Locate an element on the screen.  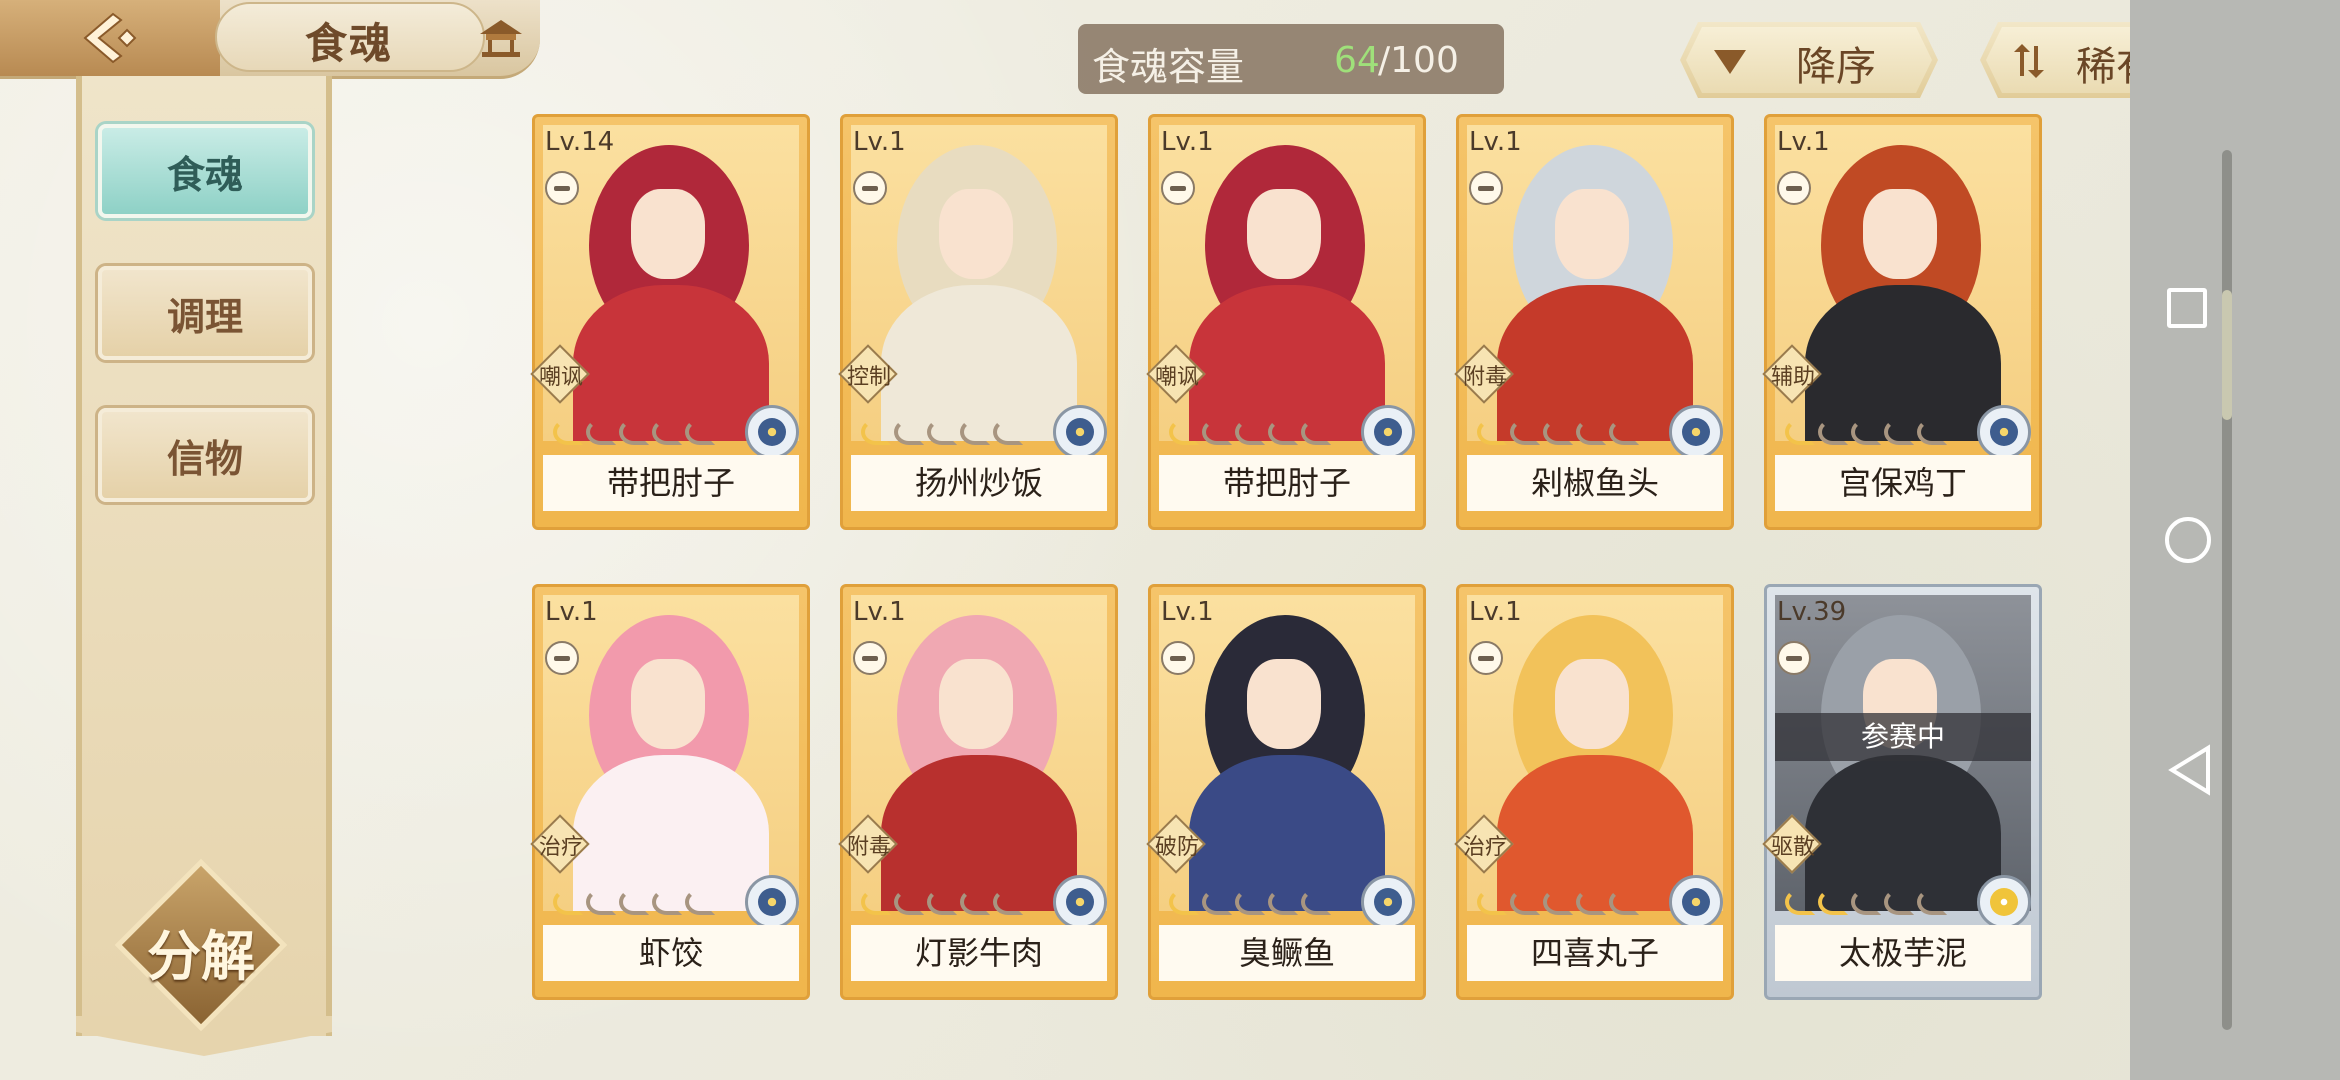
home-icon is located at coordinates (2188, 540).